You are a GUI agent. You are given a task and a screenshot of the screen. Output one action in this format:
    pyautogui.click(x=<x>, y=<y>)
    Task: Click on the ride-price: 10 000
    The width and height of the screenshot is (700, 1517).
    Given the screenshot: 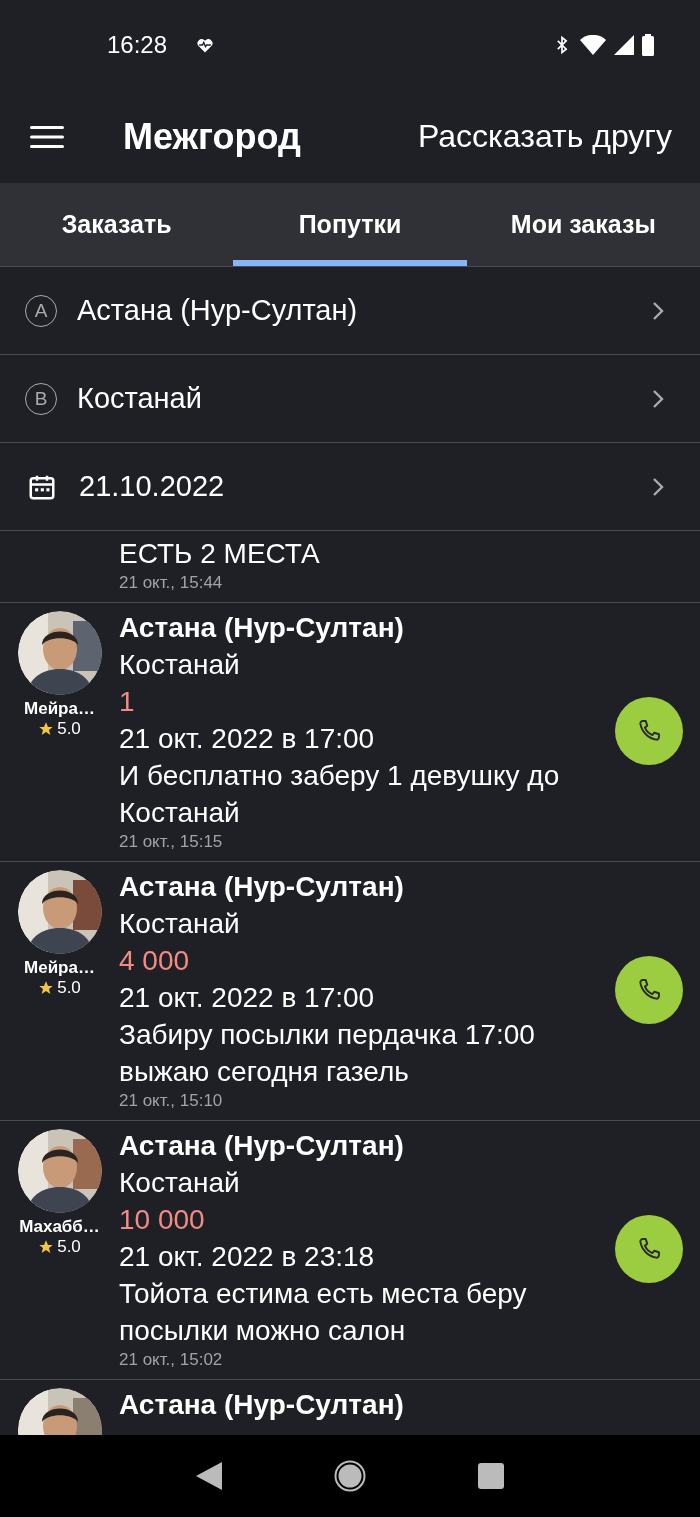 What is the action you would take?
    pyautogui.click(x=162, y=1220)
    